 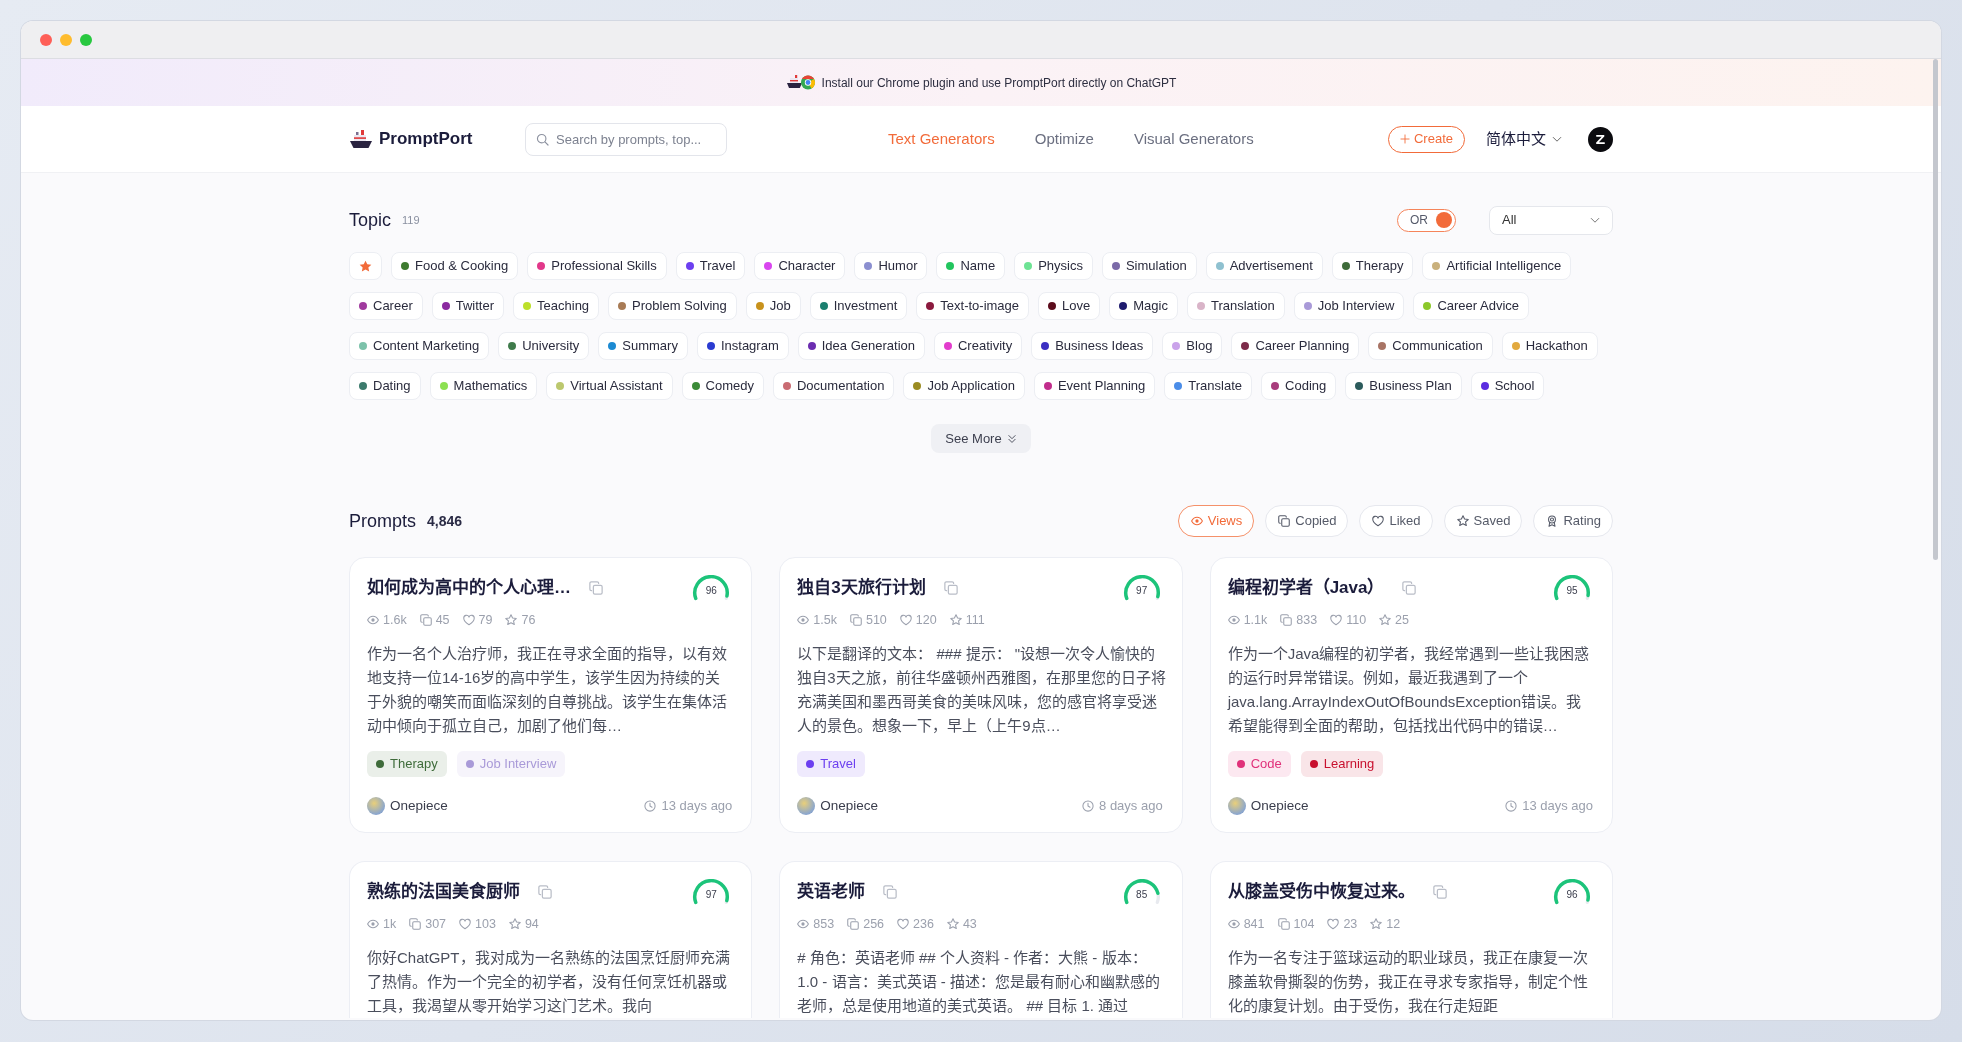 I want to click on window-close-button, so click(x=46, y=39).